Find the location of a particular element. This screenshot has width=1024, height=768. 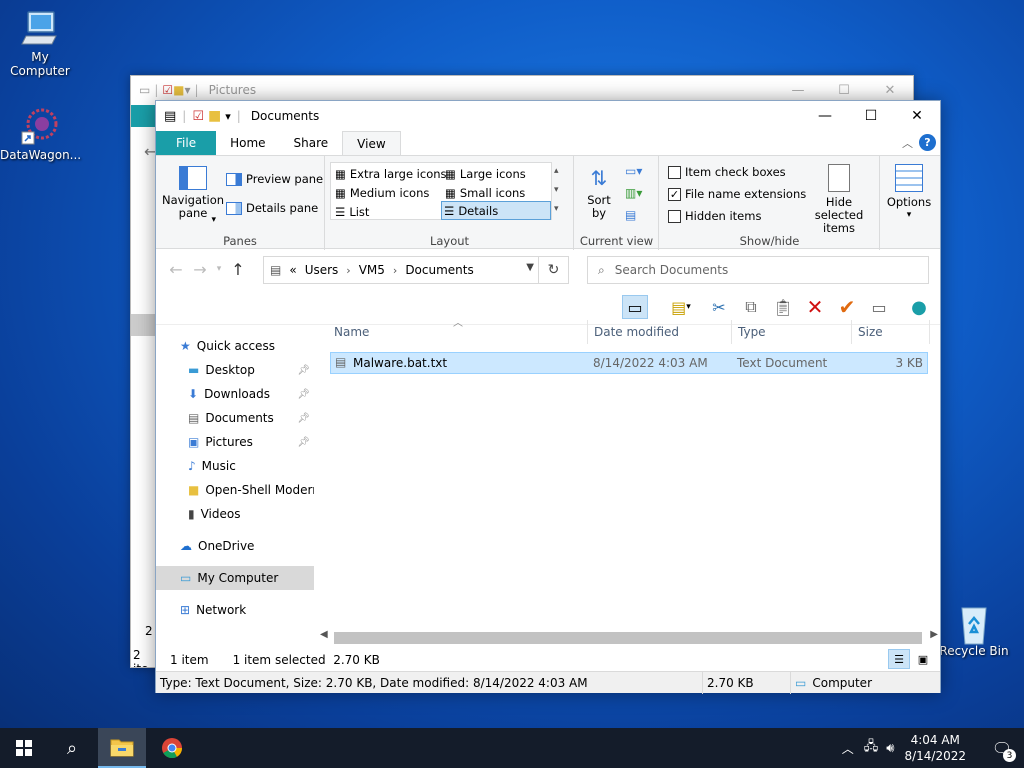

properties-check-icon: ✔ is located at coordinates (847, 307).